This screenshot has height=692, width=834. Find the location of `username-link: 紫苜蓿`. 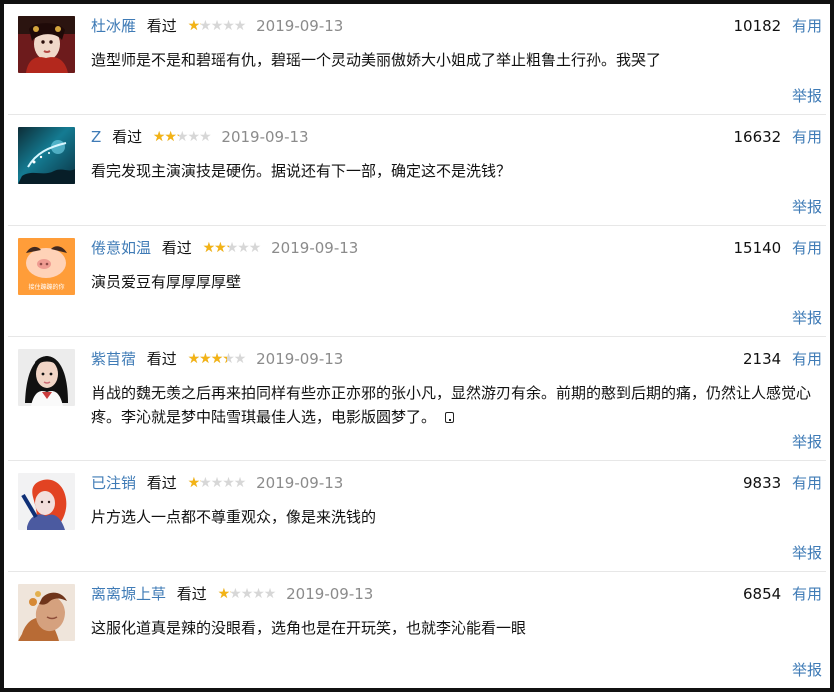

username-link: 紫苜蓿 is located at coordinates (113, 359).